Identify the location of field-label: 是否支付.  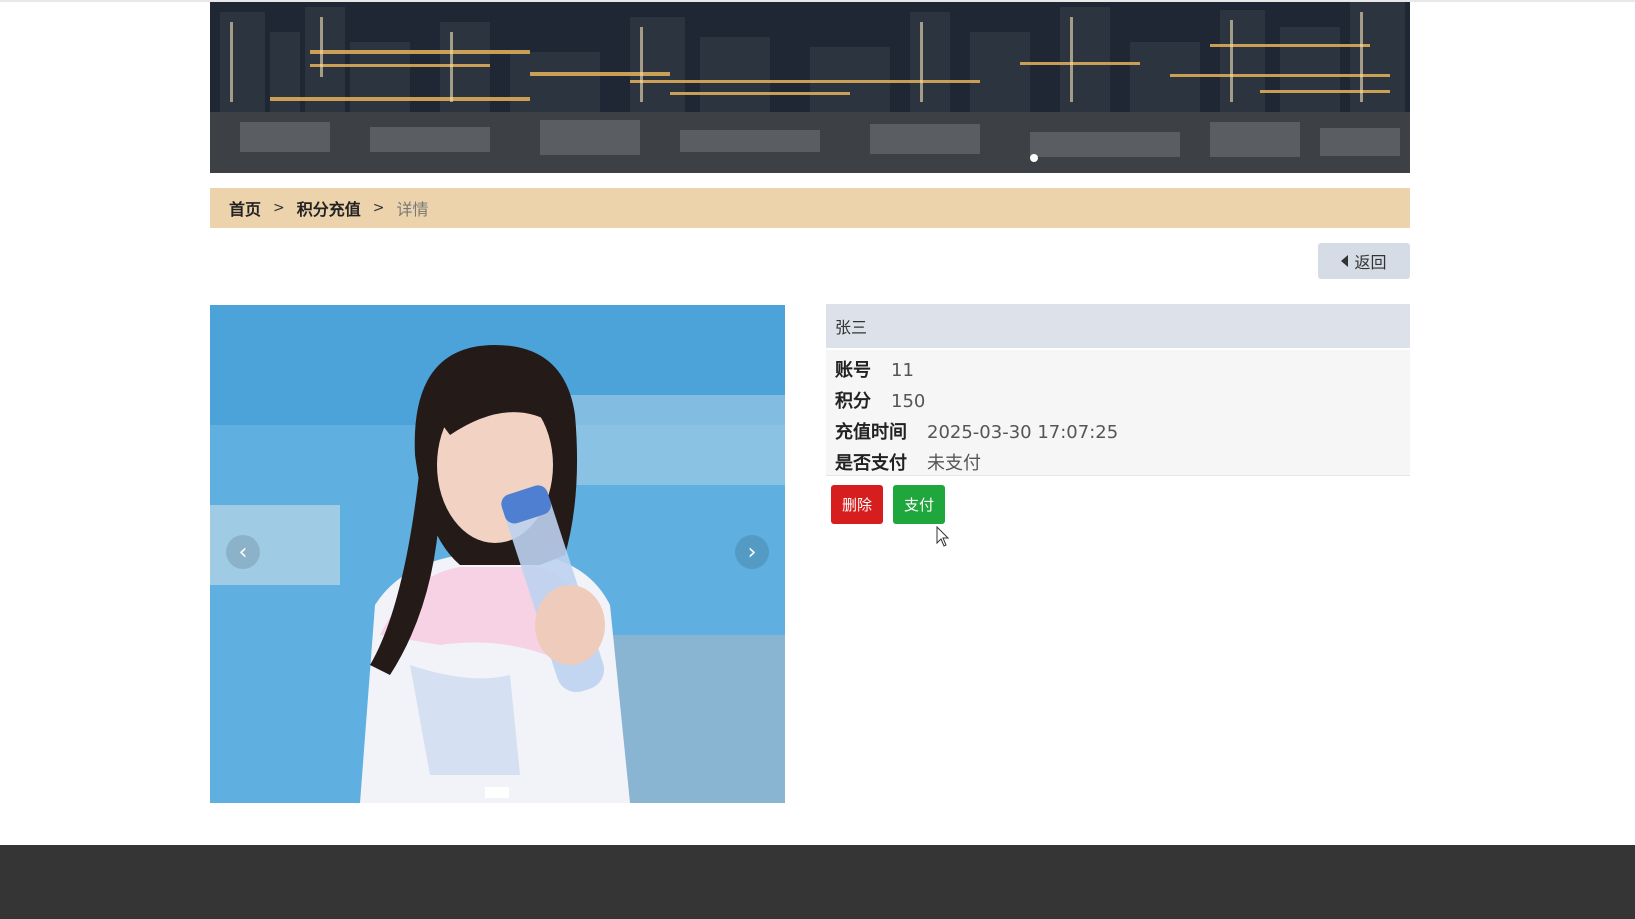
(871, 463).